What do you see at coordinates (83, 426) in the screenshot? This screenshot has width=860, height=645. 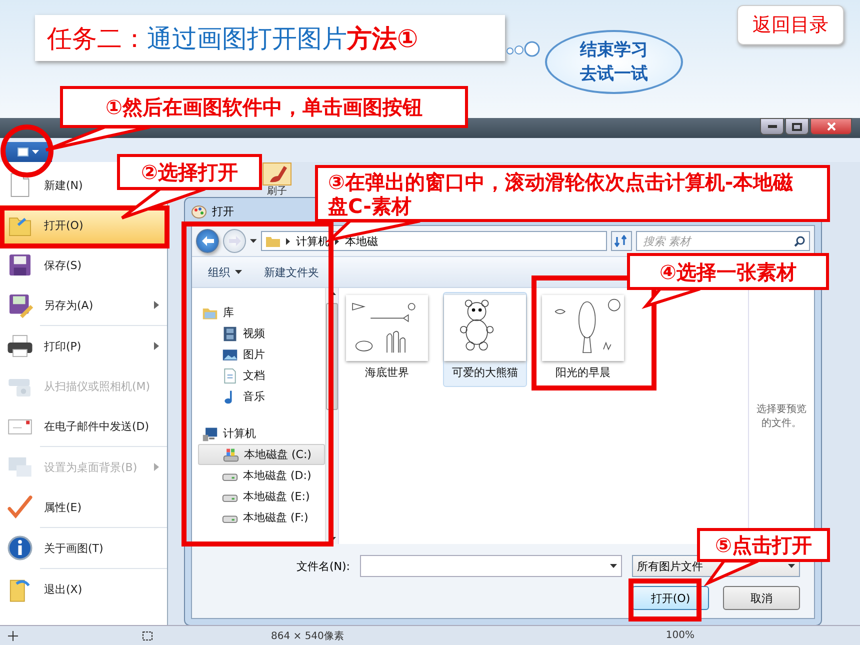 I see `menu-item: 在电子邮件中发送(D)` at bounding box center [83, 426].